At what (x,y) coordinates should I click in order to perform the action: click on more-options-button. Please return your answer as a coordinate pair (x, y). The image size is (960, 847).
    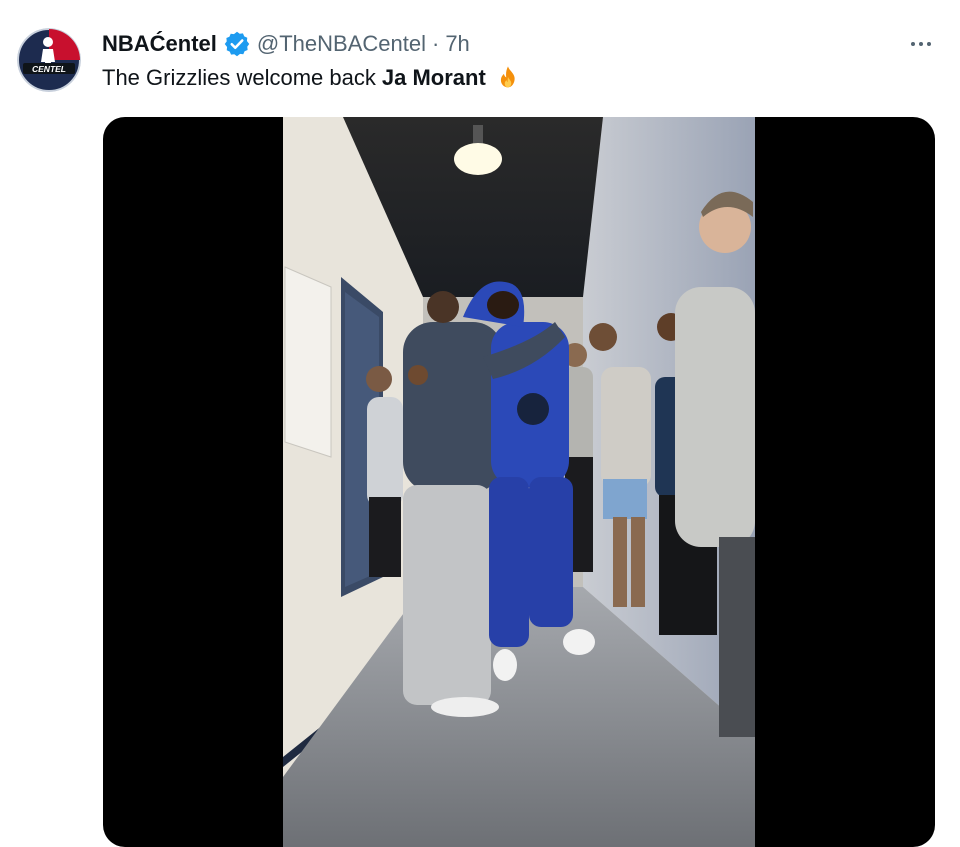
    Looking at the image, I should click on (921, 44).